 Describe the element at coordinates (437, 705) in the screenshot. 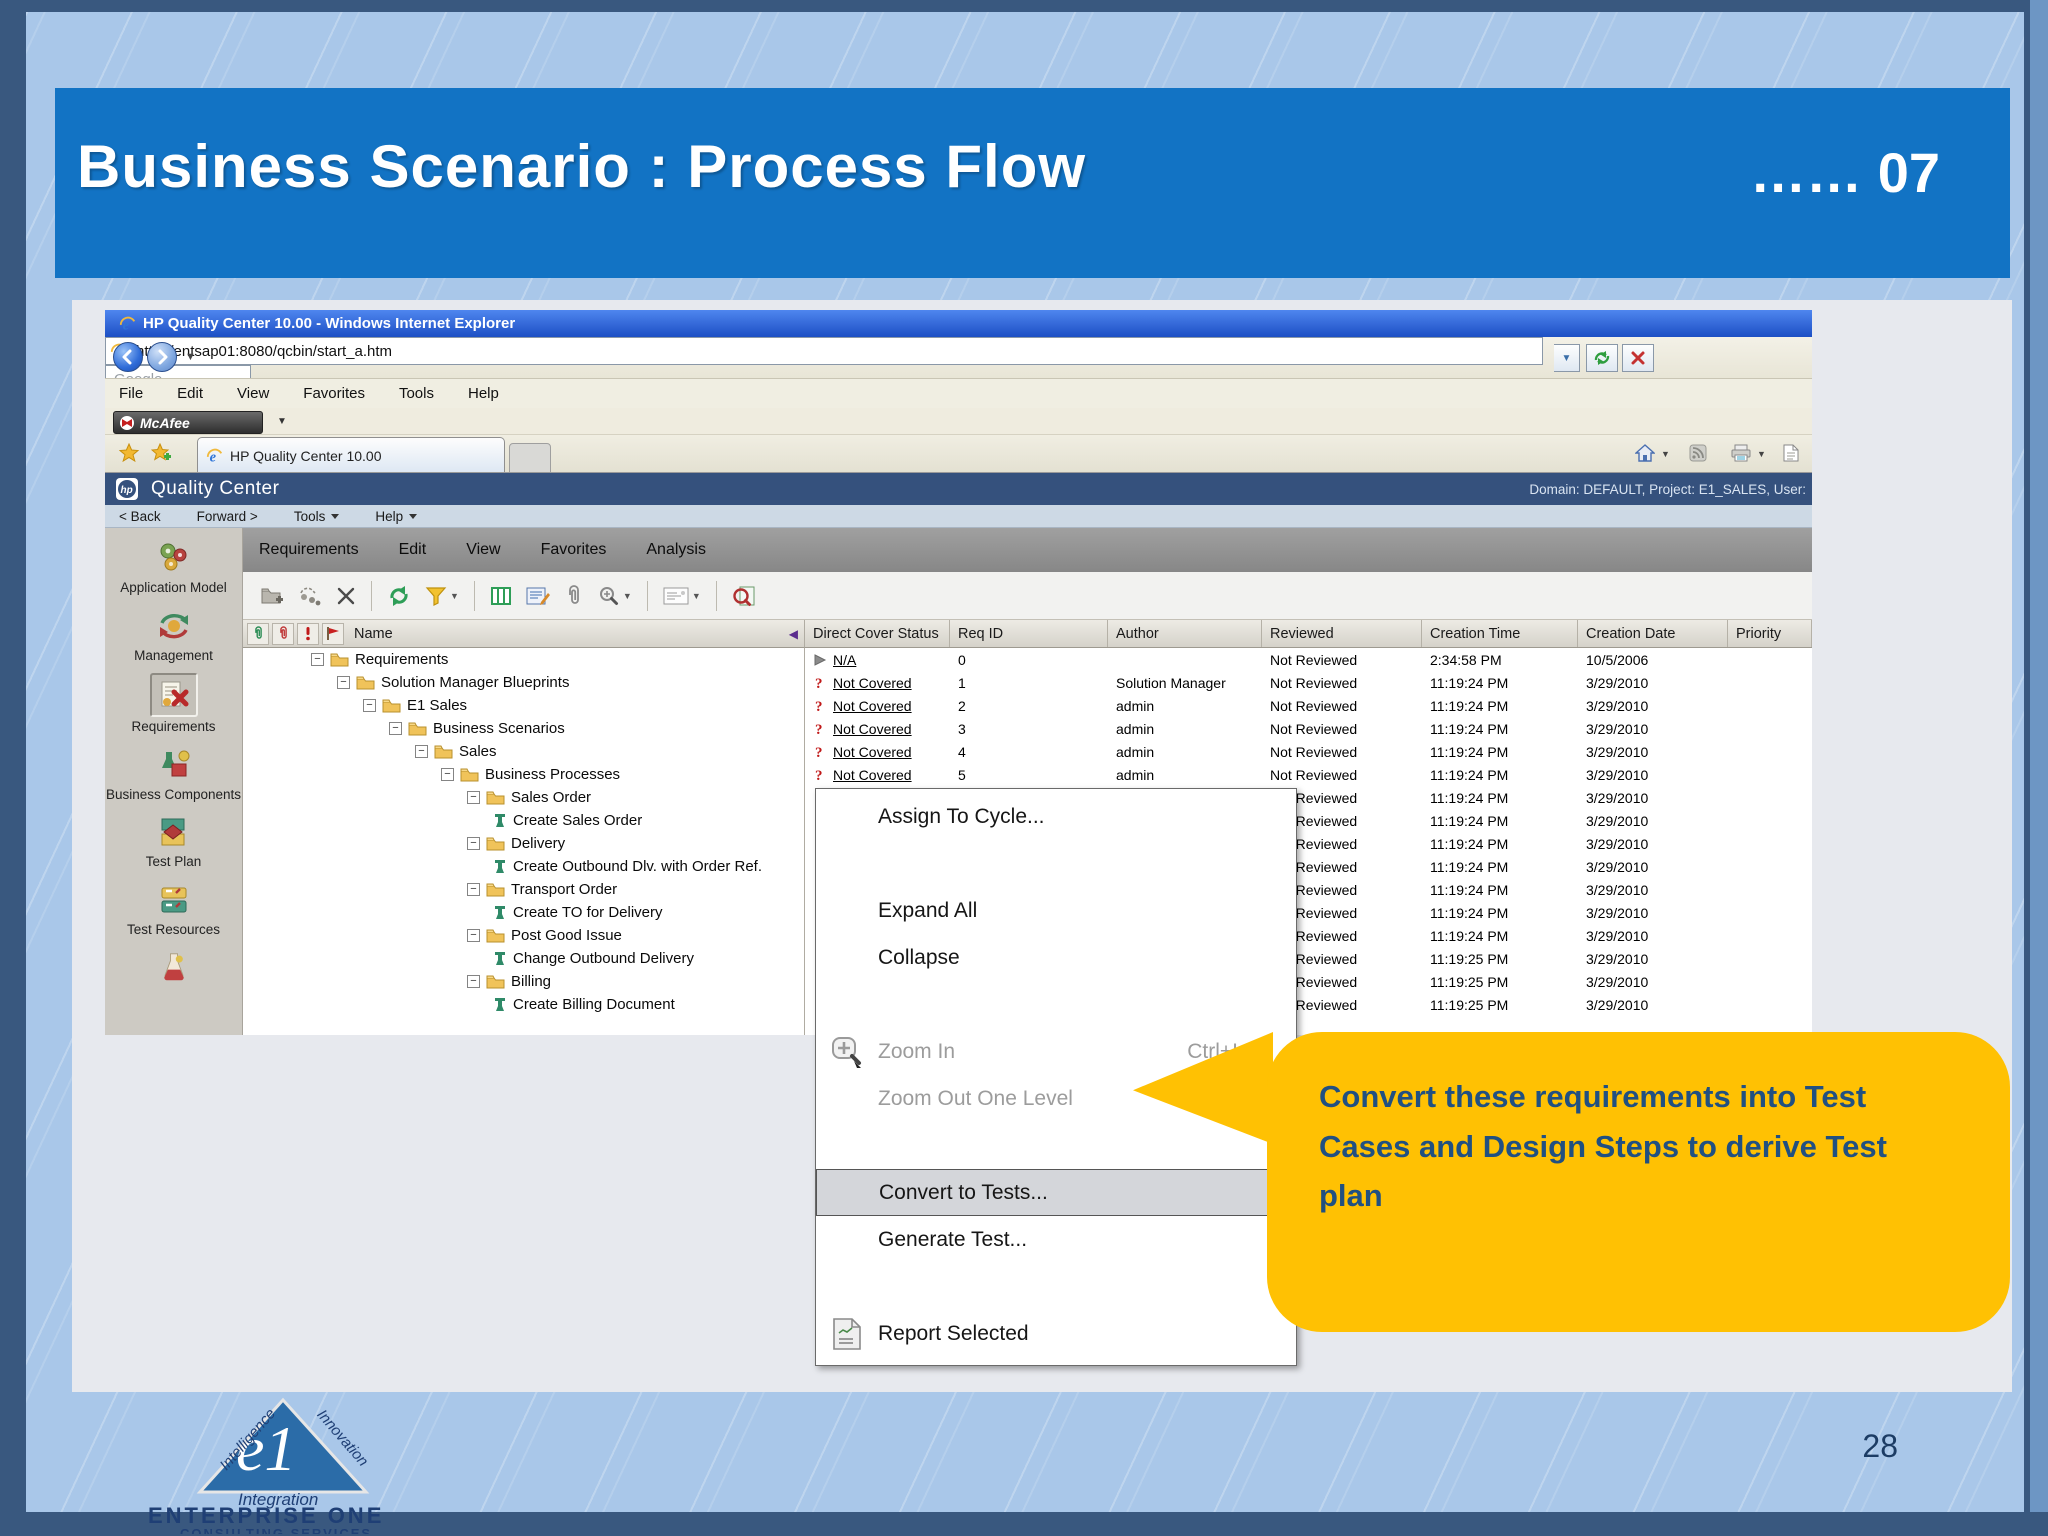

I see `tree-node-label: E1 Sales` at that location.